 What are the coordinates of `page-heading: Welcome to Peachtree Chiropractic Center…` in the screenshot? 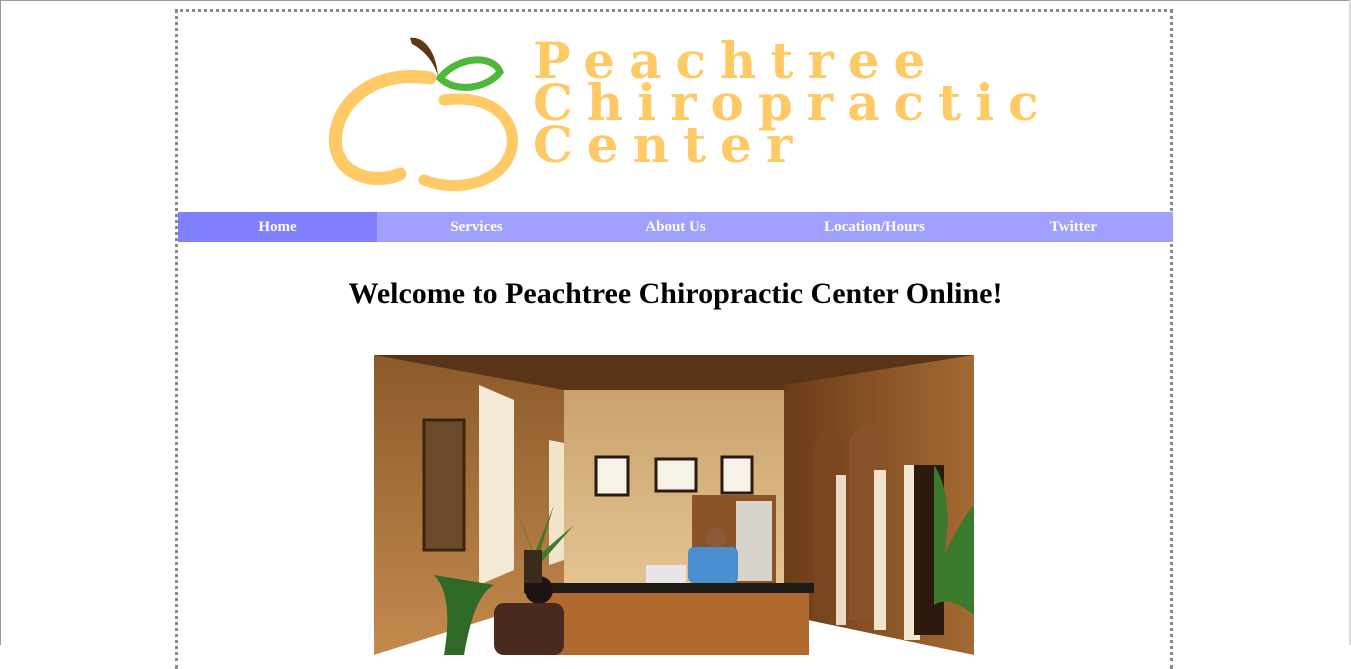 It's located at (675, 293).